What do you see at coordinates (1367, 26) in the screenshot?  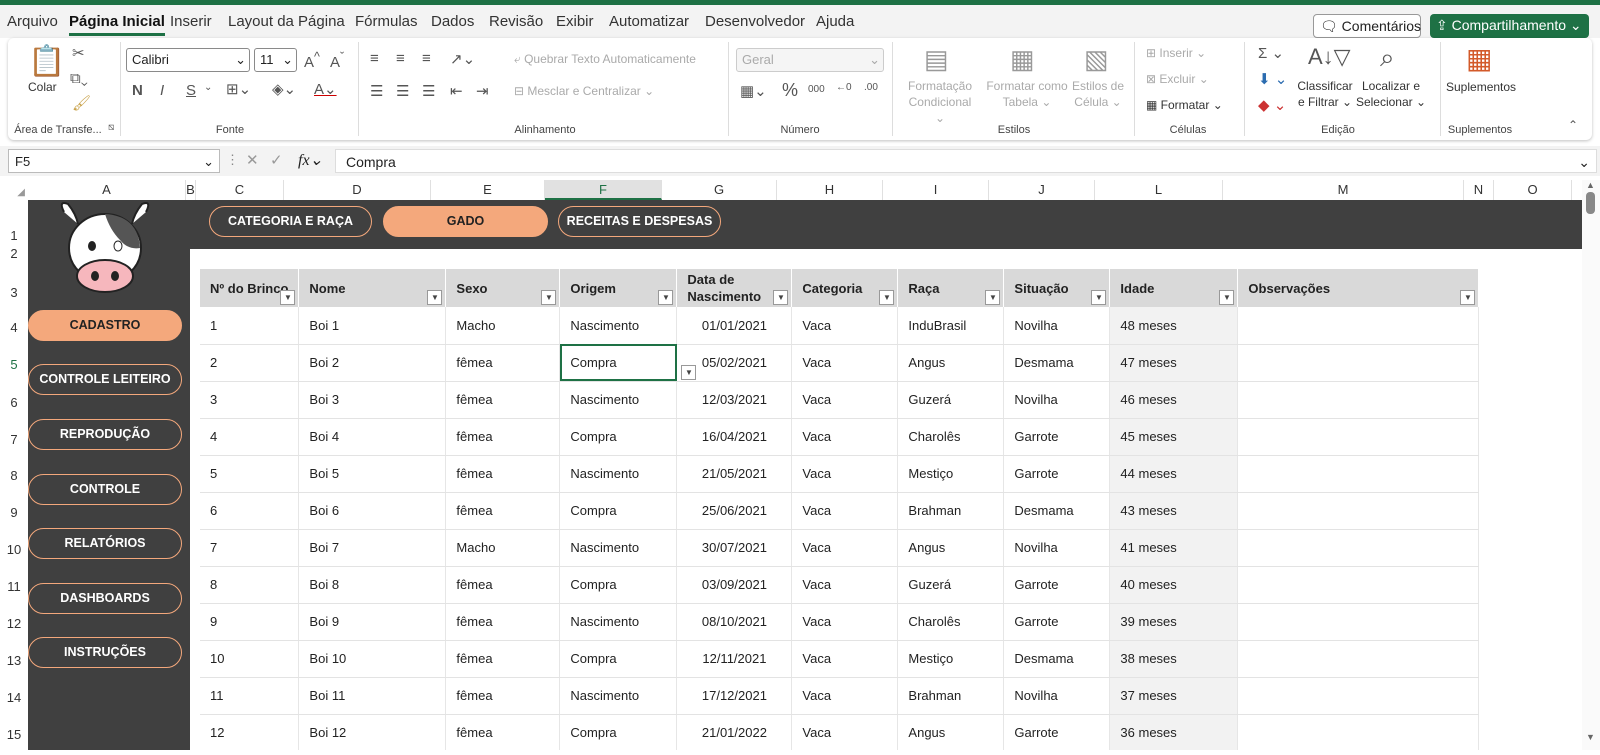 I see `comments-button: 🗨 Comentários` at bounding box center [1367, 26].